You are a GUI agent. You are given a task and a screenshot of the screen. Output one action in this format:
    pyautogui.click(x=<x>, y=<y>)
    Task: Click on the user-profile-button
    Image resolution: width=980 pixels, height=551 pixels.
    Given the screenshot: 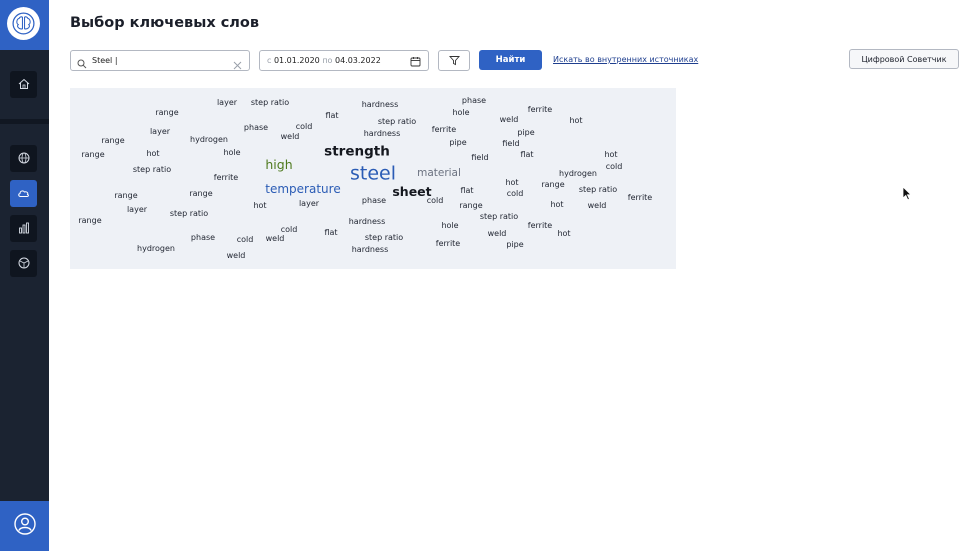 What is the action you would take?
    pyautogui.click(x=24, y=526)
    